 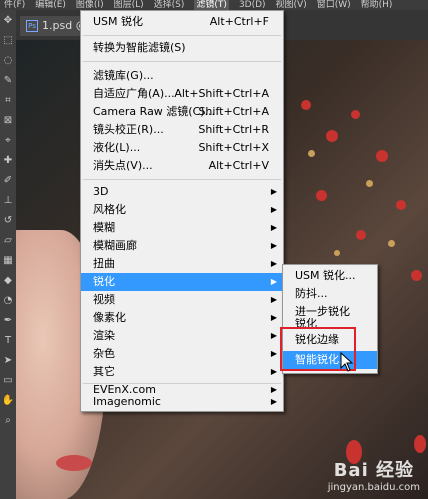 I want to click on menu-item-video: 视频 ▶, so click(x=182, y=300).